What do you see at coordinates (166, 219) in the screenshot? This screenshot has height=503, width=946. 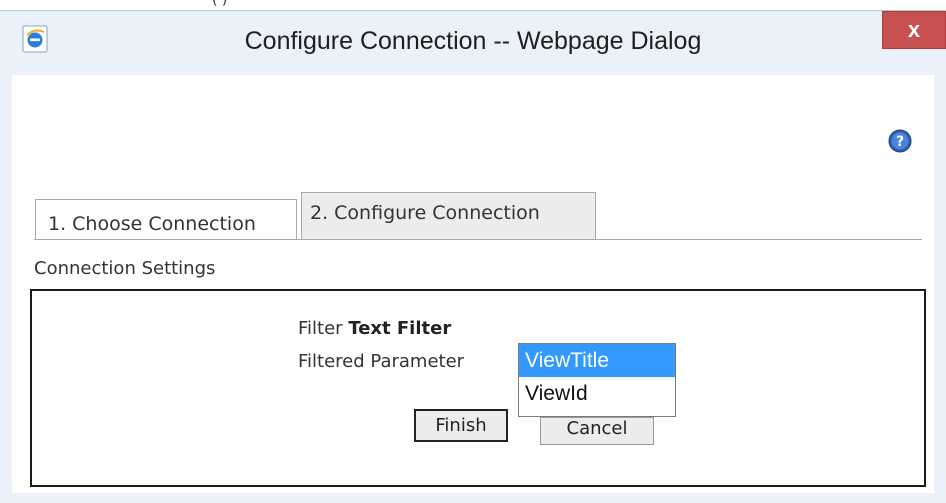 I see `tab-choose-connection: 1. Choose Connection` at bounding box center [166, 219].